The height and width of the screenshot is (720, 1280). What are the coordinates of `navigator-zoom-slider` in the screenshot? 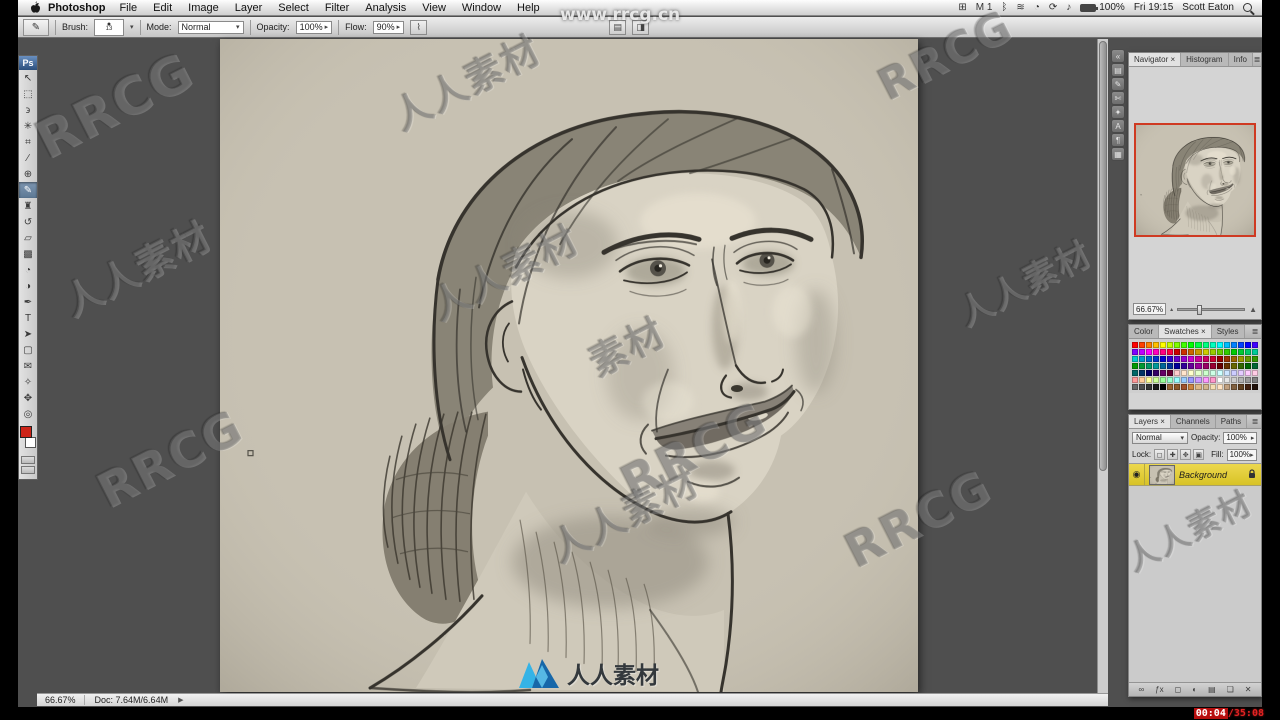 It's located at (1211, 309).